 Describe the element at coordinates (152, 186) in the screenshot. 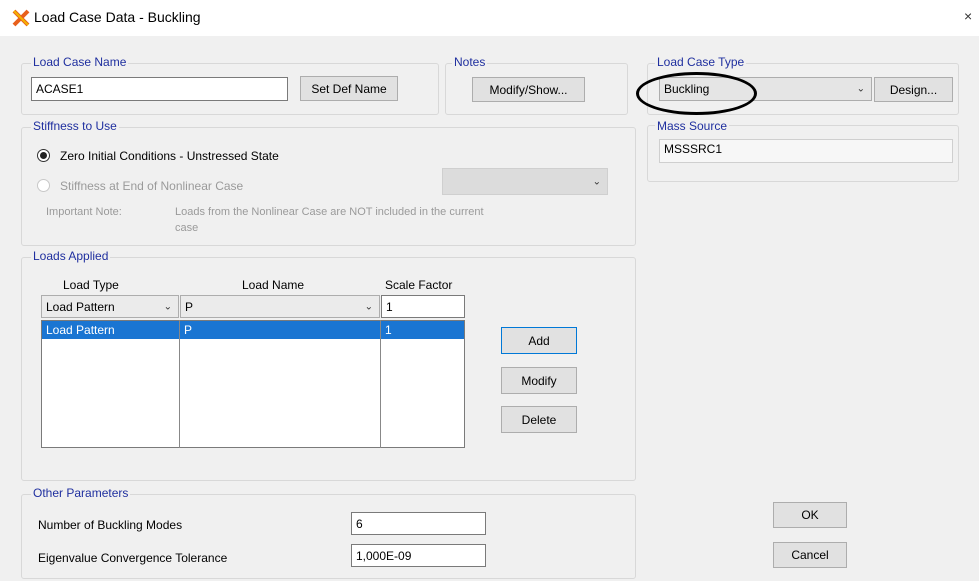

I see `nonlinear-stiffness-label: Stiffness at End of Nonlinear Case` at that location.